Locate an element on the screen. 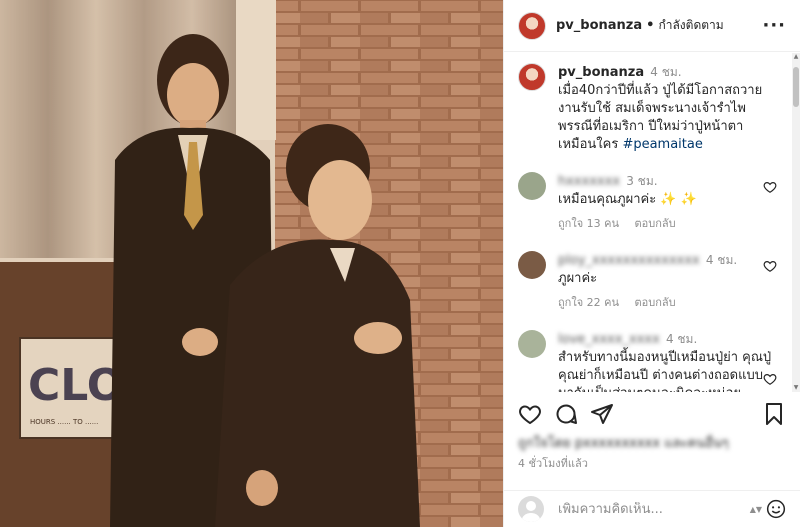 The image size is (800, 527). heart-icon is located at coordinates (530, 414).